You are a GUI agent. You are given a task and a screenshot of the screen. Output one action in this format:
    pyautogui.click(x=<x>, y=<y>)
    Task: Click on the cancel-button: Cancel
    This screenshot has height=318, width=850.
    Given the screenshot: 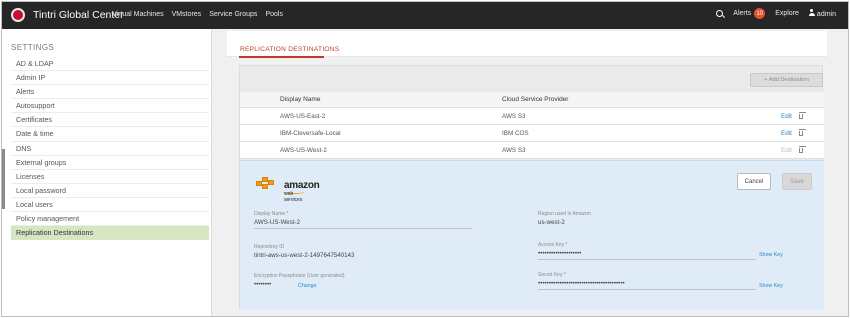 What is the action you would take?
    pyautogui.click(x=754, y=181)
    